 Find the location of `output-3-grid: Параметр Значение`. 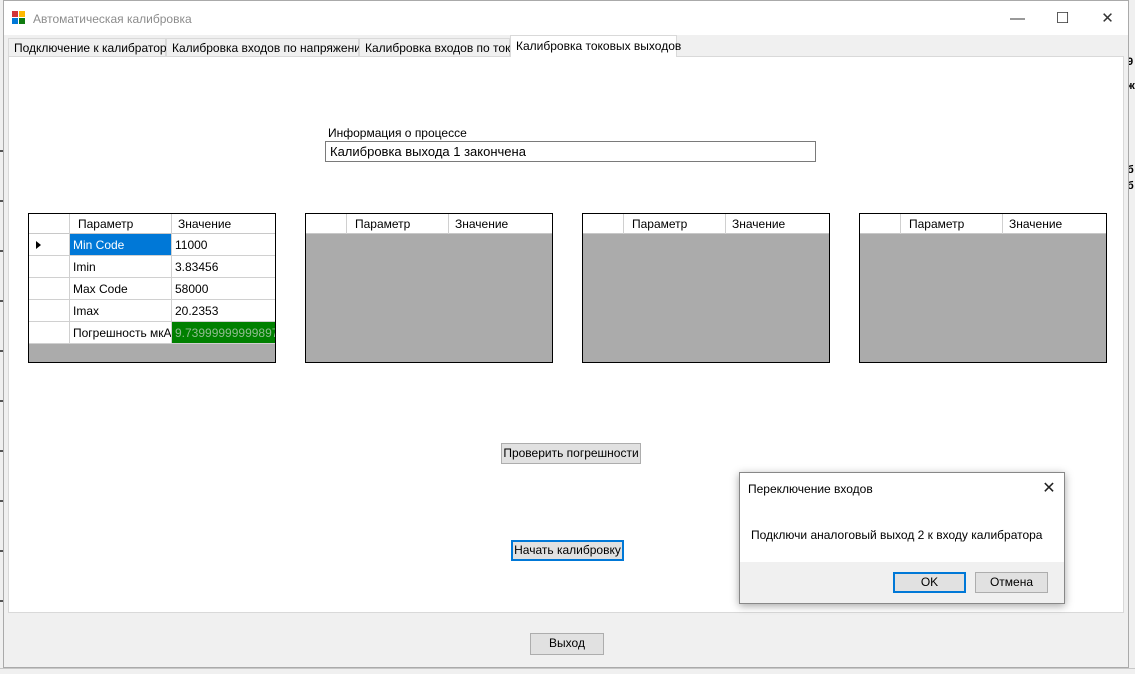

output-3-grid: Параметр Значение is located at coordinates (706, 288).